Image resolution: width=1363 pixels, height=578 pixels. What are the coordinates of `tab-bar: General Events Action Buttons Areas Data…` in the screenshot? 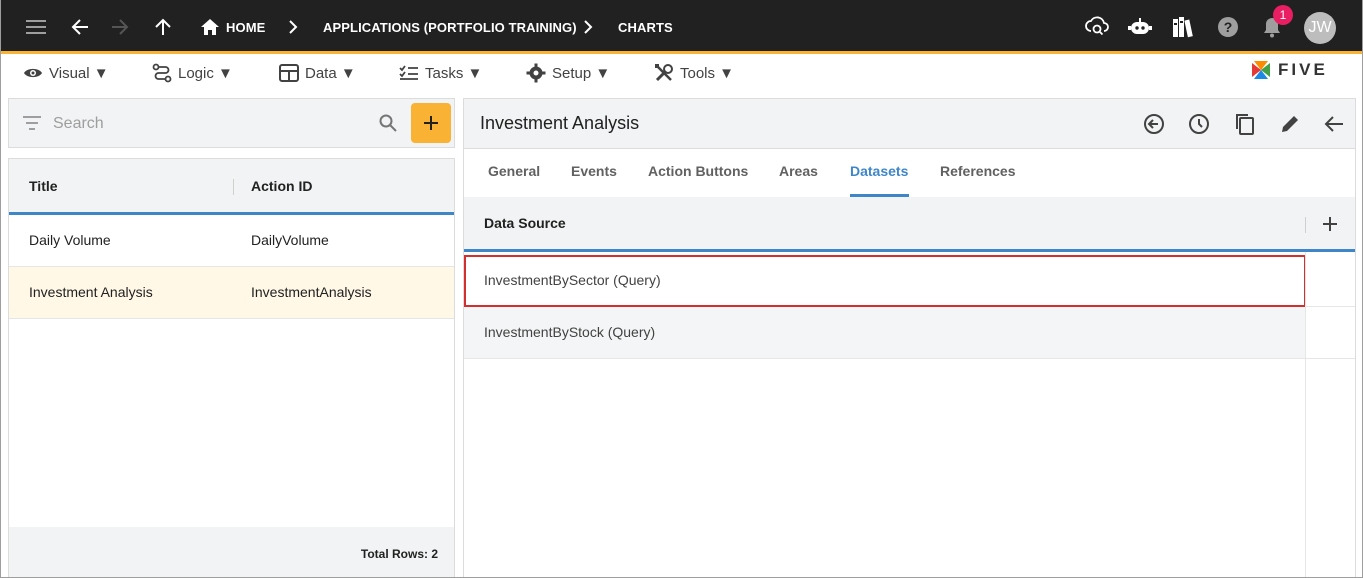 It's located at (909, 173).